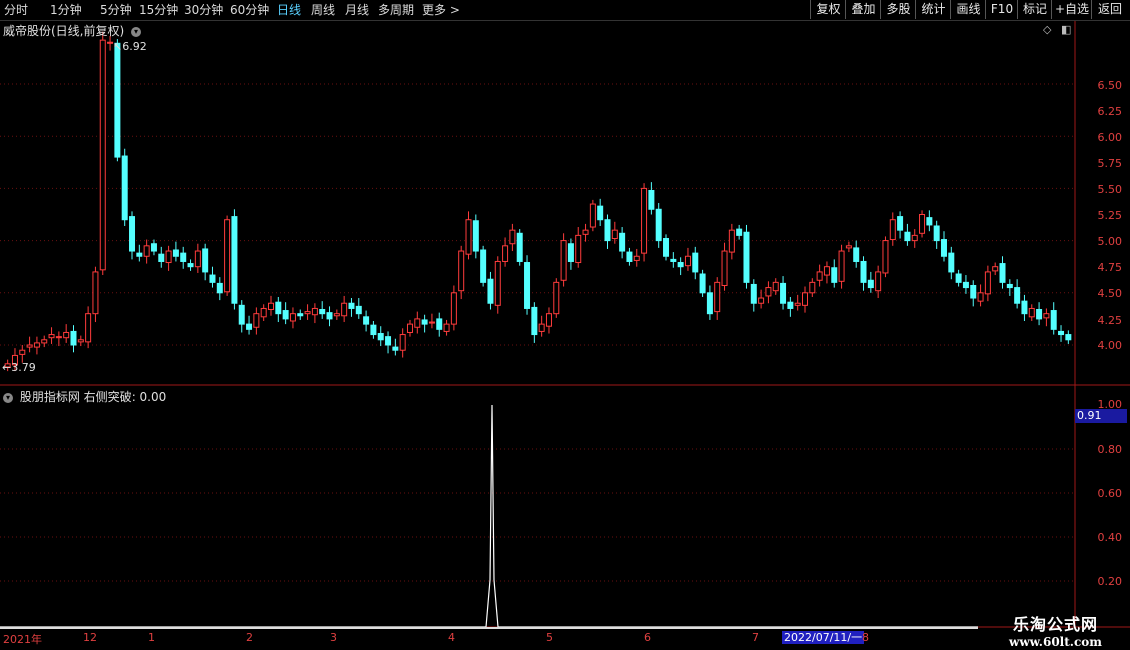  What do you see at coordinates (1055, 630) in the screenshot?
I see `watermark: 乐淘公式网 www.60lt.com` at bounding box center [1055, 630].